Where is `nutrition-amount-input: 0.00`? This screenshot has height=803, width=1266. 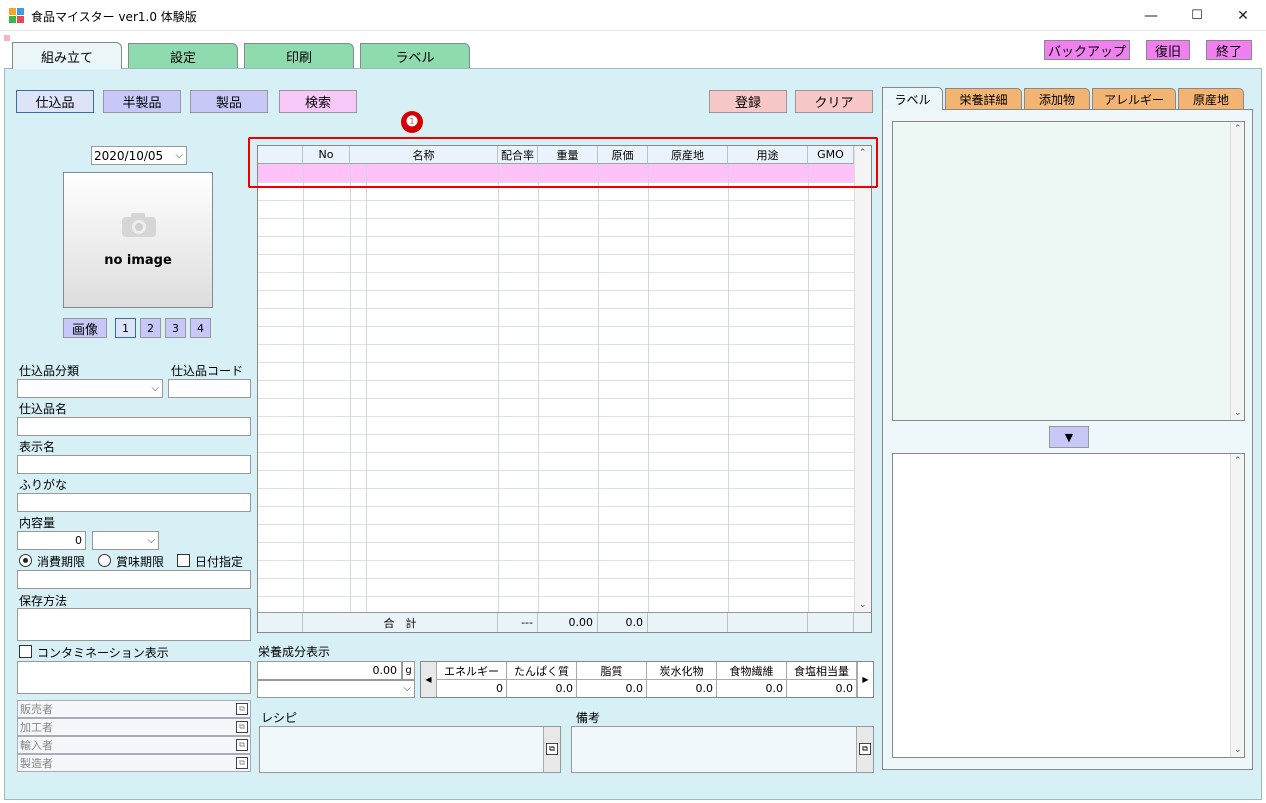 nutrition-amount-input: 0.00 is located at coordinates (329, 670).